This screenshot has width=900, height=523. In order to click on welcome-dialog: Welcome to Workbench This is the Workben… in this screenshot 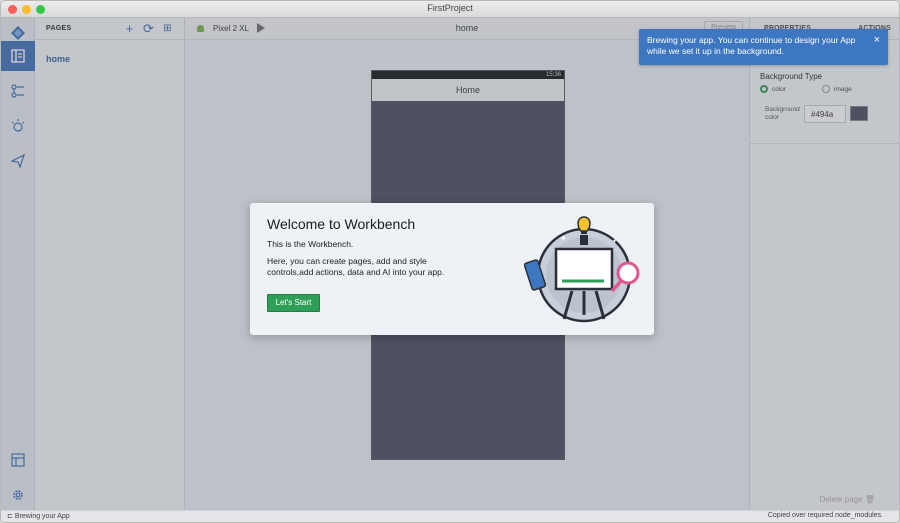, I will do `click(452, 269)`.